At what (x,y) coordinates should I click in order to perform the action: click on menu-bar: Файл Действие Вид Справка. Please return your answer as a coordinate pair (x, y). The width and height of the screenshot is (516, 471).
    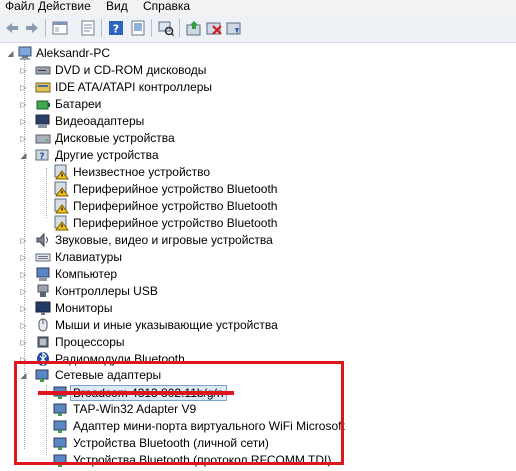
    Looking at the image, I should click on (258, 7).